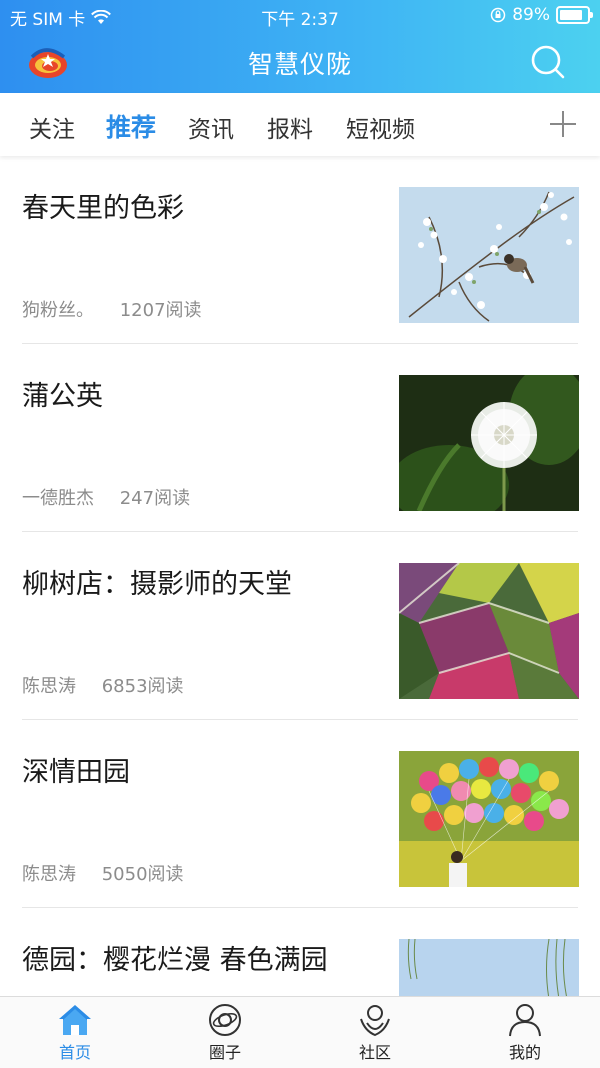  I want to click on title-bar: 智慧仪陇, so click(300, 62).